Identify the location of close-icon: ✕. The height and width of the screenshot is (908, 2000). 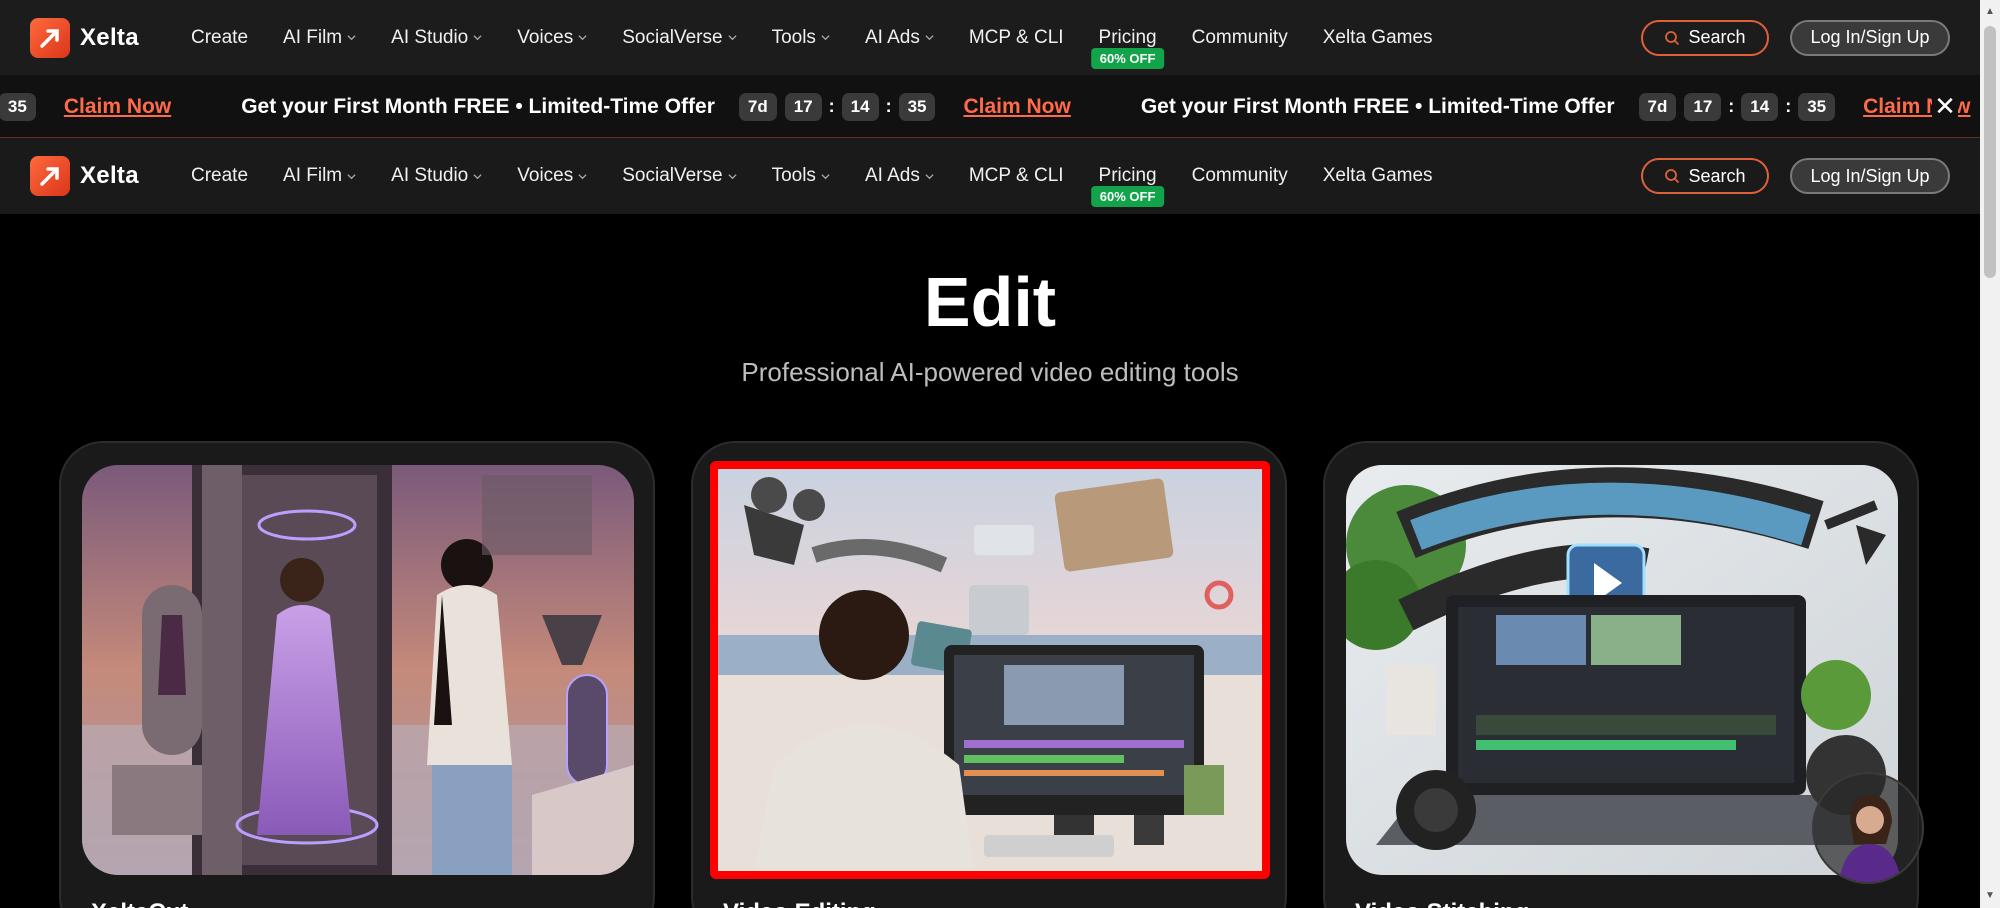
(1945, 106).